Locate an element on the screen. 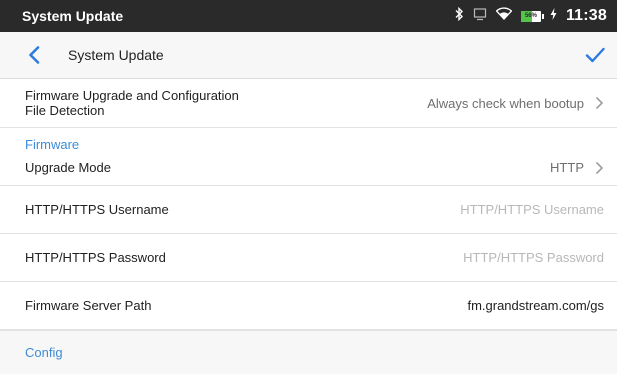 The image size is (617, 391). status-bar-icons: 56% 11:38 is located at coordinates (530, 16).